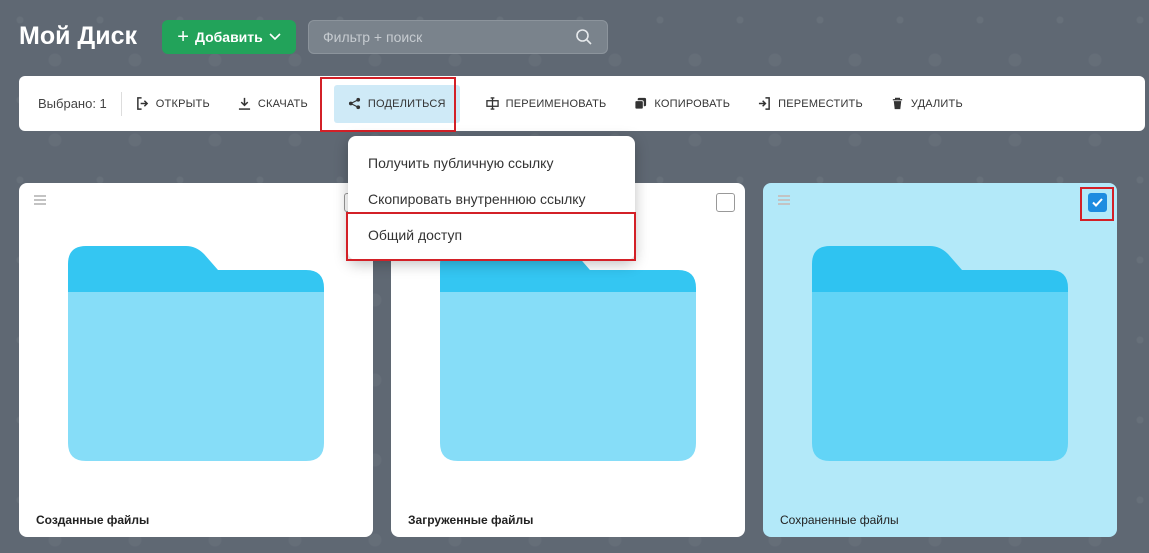 Image resolution: width=1149 pixels, height=553 pixels. I want to click on delete-button-label: УДАЛИТЬ, so click(936, 103).